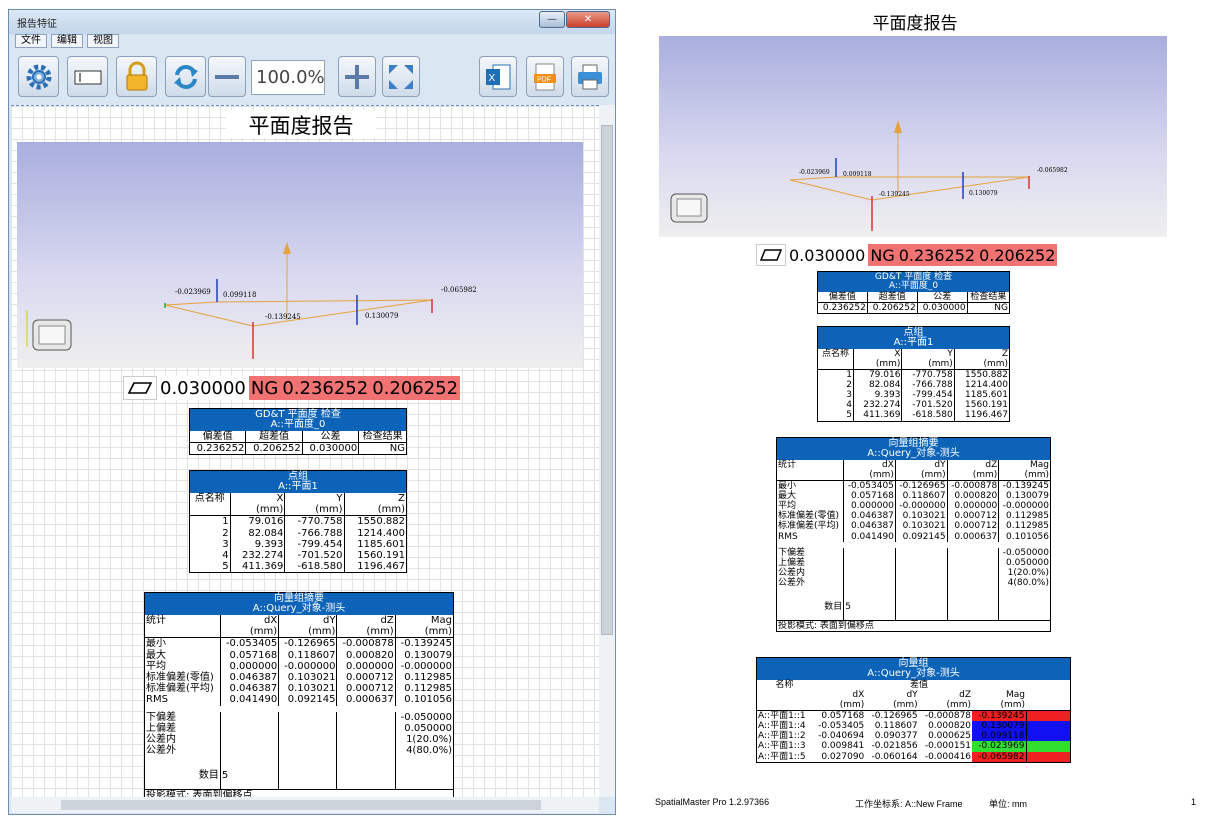  What do you see at coordinates (810, 465) in the screenshot?
I see `column-header: 统计` at bounding box center [810, 465].